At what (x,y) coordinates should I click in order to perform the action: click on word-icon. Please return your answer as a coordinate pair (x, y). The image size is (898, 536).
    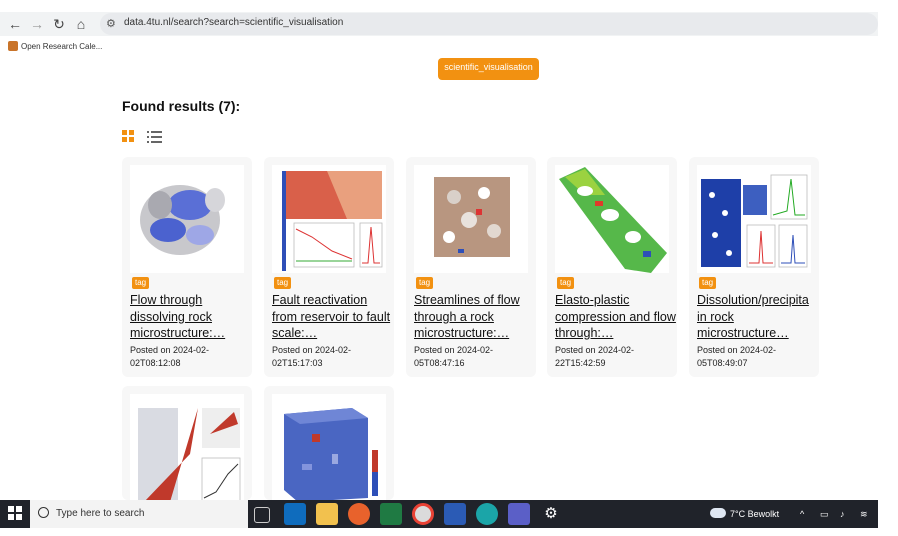
    Looking at the image, I should click on (455, 514).